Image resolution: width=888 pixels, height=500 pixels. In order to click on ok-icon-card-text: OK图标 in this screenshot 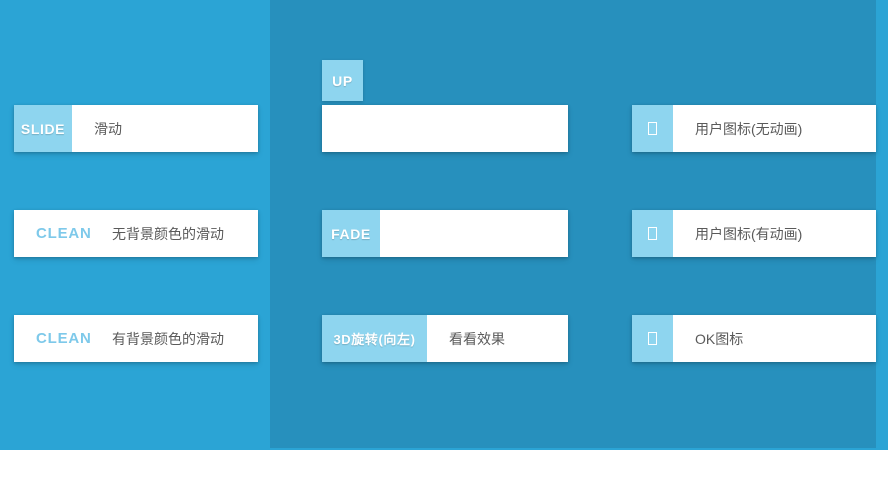, I will do `click(774, 338)`.